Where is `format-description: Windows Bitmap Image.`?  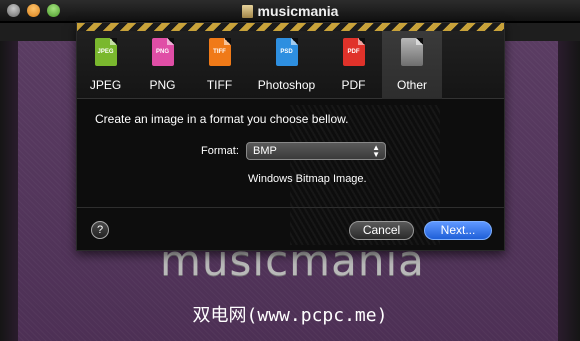
format-description: Windows Bitmap Image. is located at coordinates (307, 179).